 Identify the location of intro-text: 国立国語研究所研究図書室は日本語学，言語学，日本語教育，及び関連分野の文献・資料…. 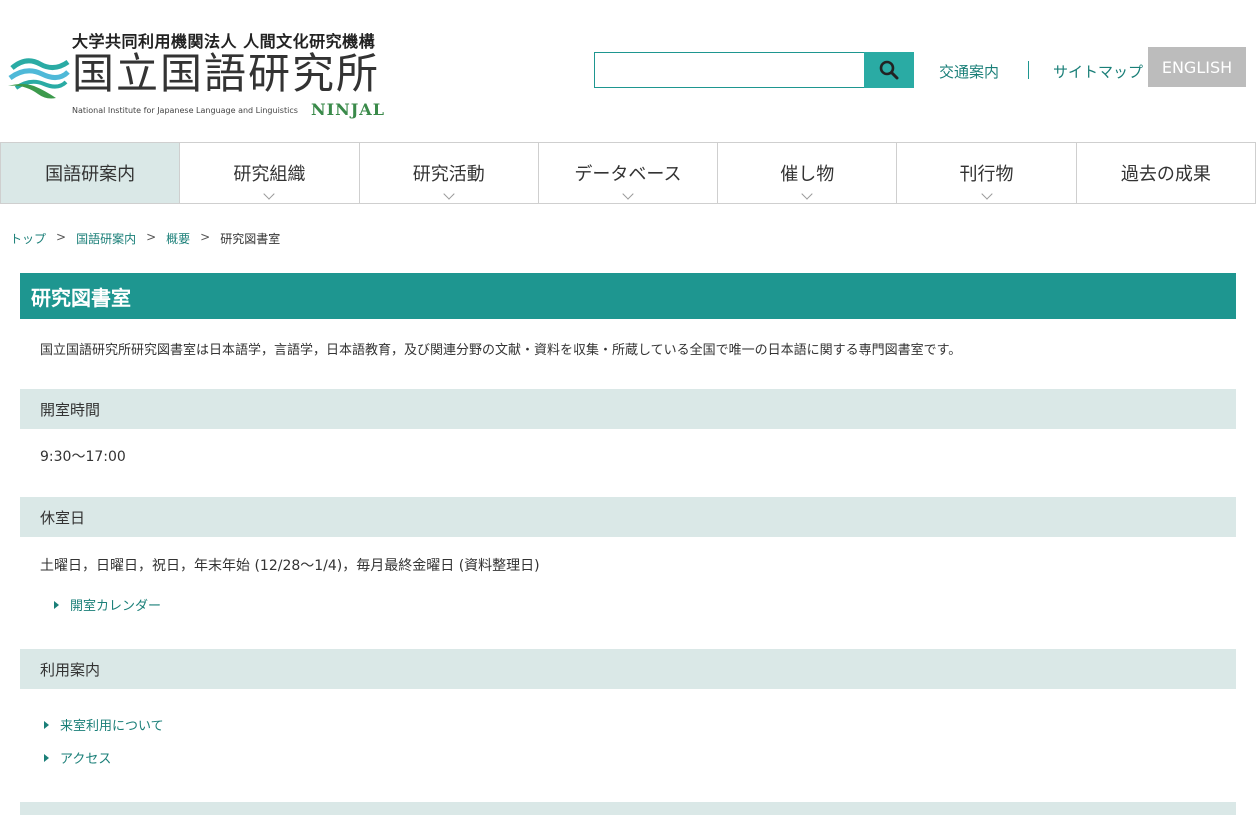
(501, 350).